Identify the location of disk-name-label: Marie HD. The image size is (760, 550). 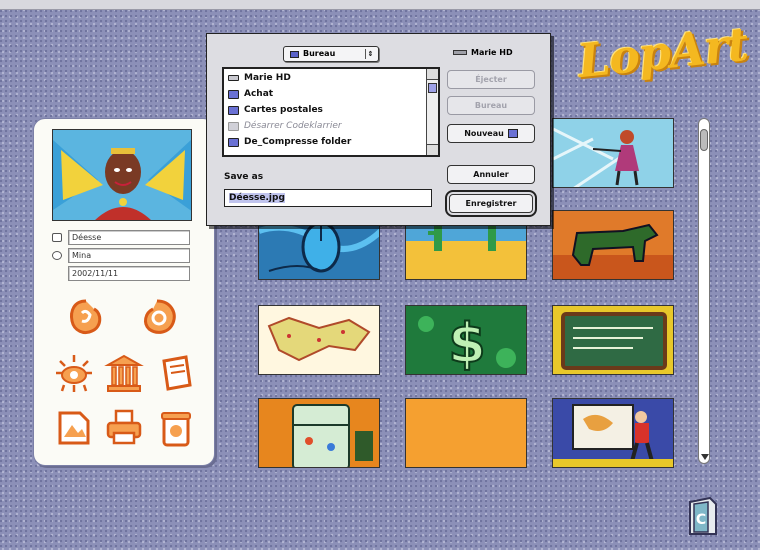
(492, 52).